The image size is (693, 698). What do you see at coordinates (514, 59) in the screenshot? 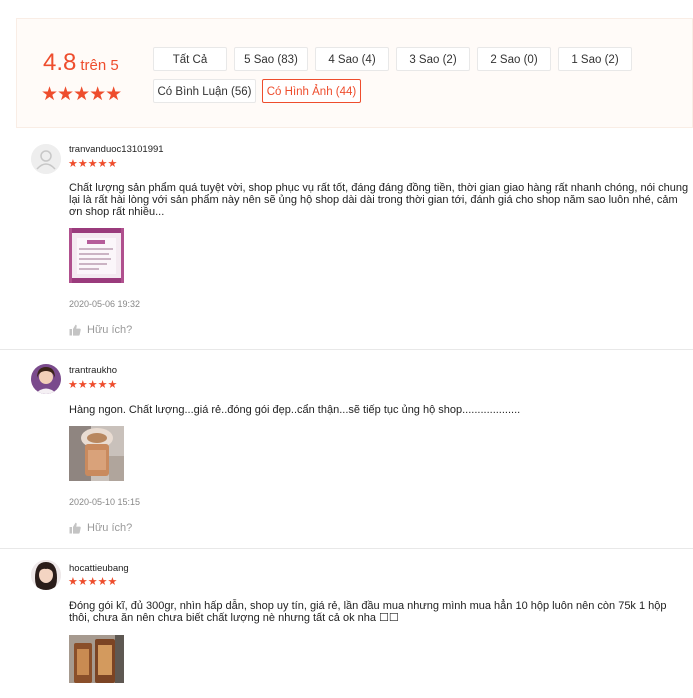
I see `filter-2-star-button: 2 Sao (0)` at bounding box center [514, 59].